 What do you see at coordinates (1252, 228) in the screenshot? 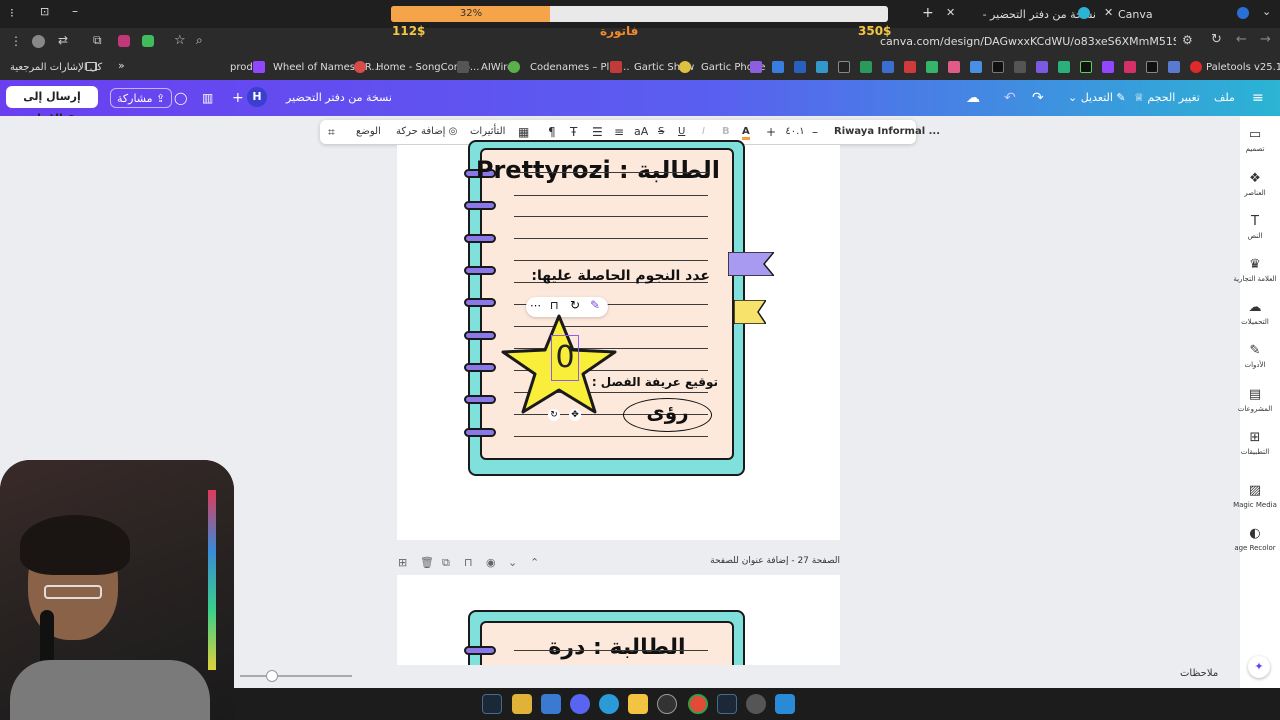
I see `rail-text: T النص` at bounding box center [1252, 228].